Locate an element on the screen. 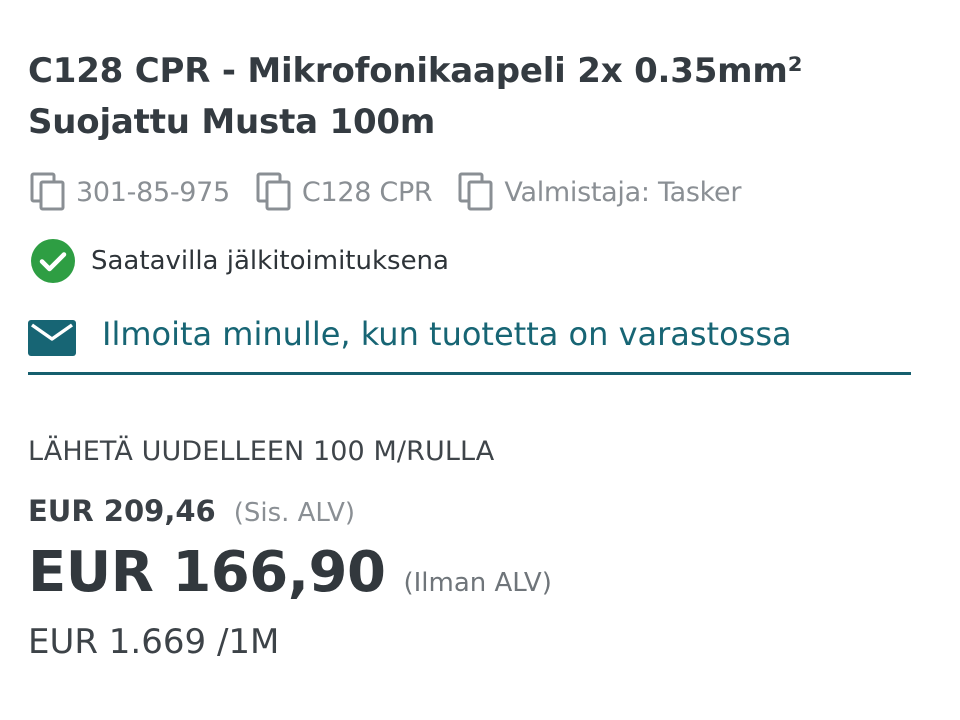 The height and width of the screenshot is (720, 960). net-price-row: EUR 166,90 (Ilman ALV) is located at coordinates (290, 572).